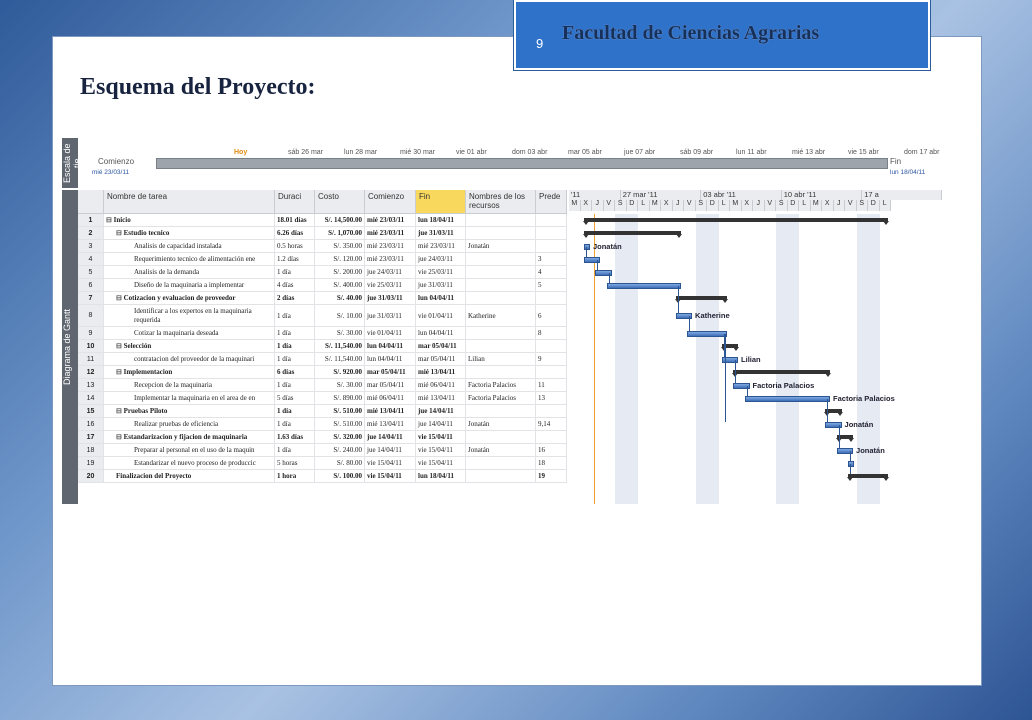 This screenshot has width=1032, height=720. Describe the element at coordinates (551, 450) in the screenshot. I see `task-cell-pred: 16` at that location.